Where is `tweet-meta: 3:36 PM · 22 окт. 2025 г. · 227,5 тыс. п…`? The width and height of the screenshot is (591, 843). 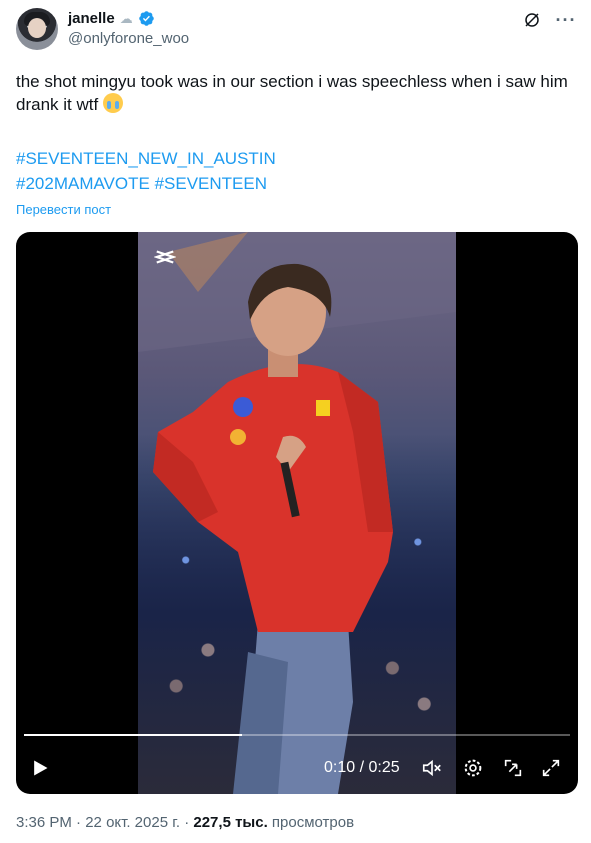
tweet-meta: 3:36 PM · 22 окт. 2025 г. · 227,5 тыс. п… is located at coordinates (185, 822).